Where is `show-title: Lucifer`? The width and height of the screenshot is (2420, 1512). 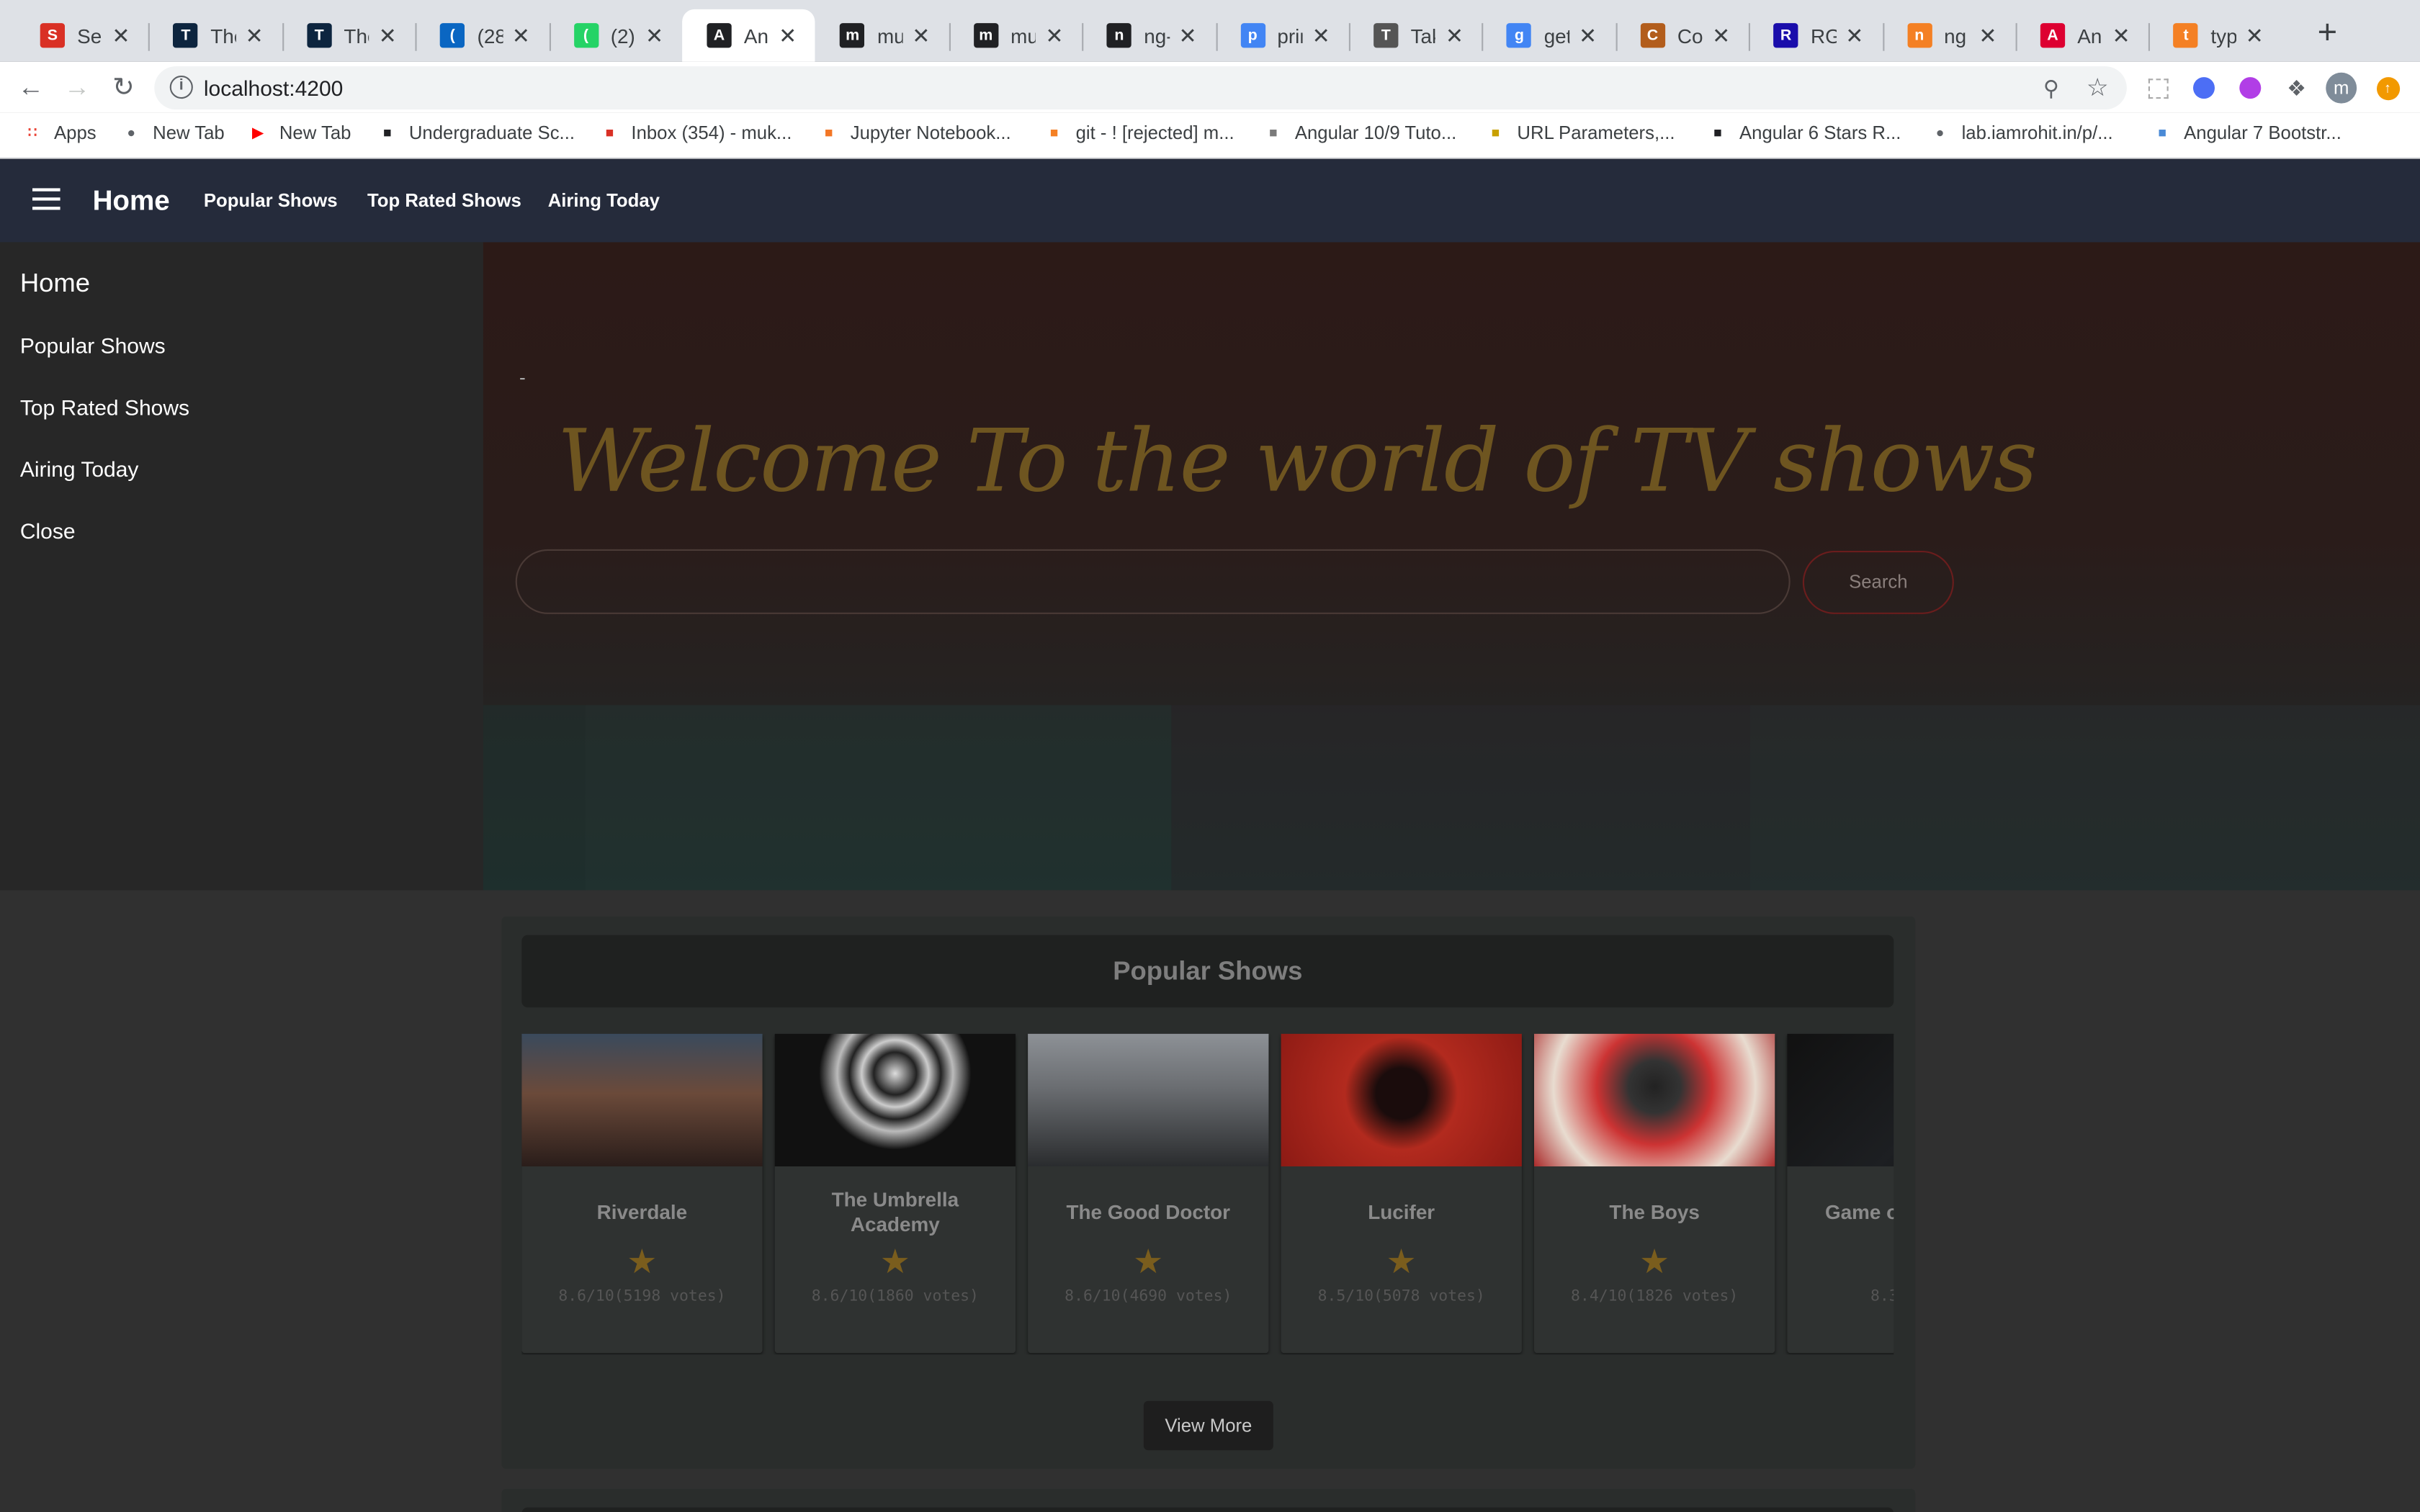 show-title: Lucifer is located at coordinates (1401, 1212).